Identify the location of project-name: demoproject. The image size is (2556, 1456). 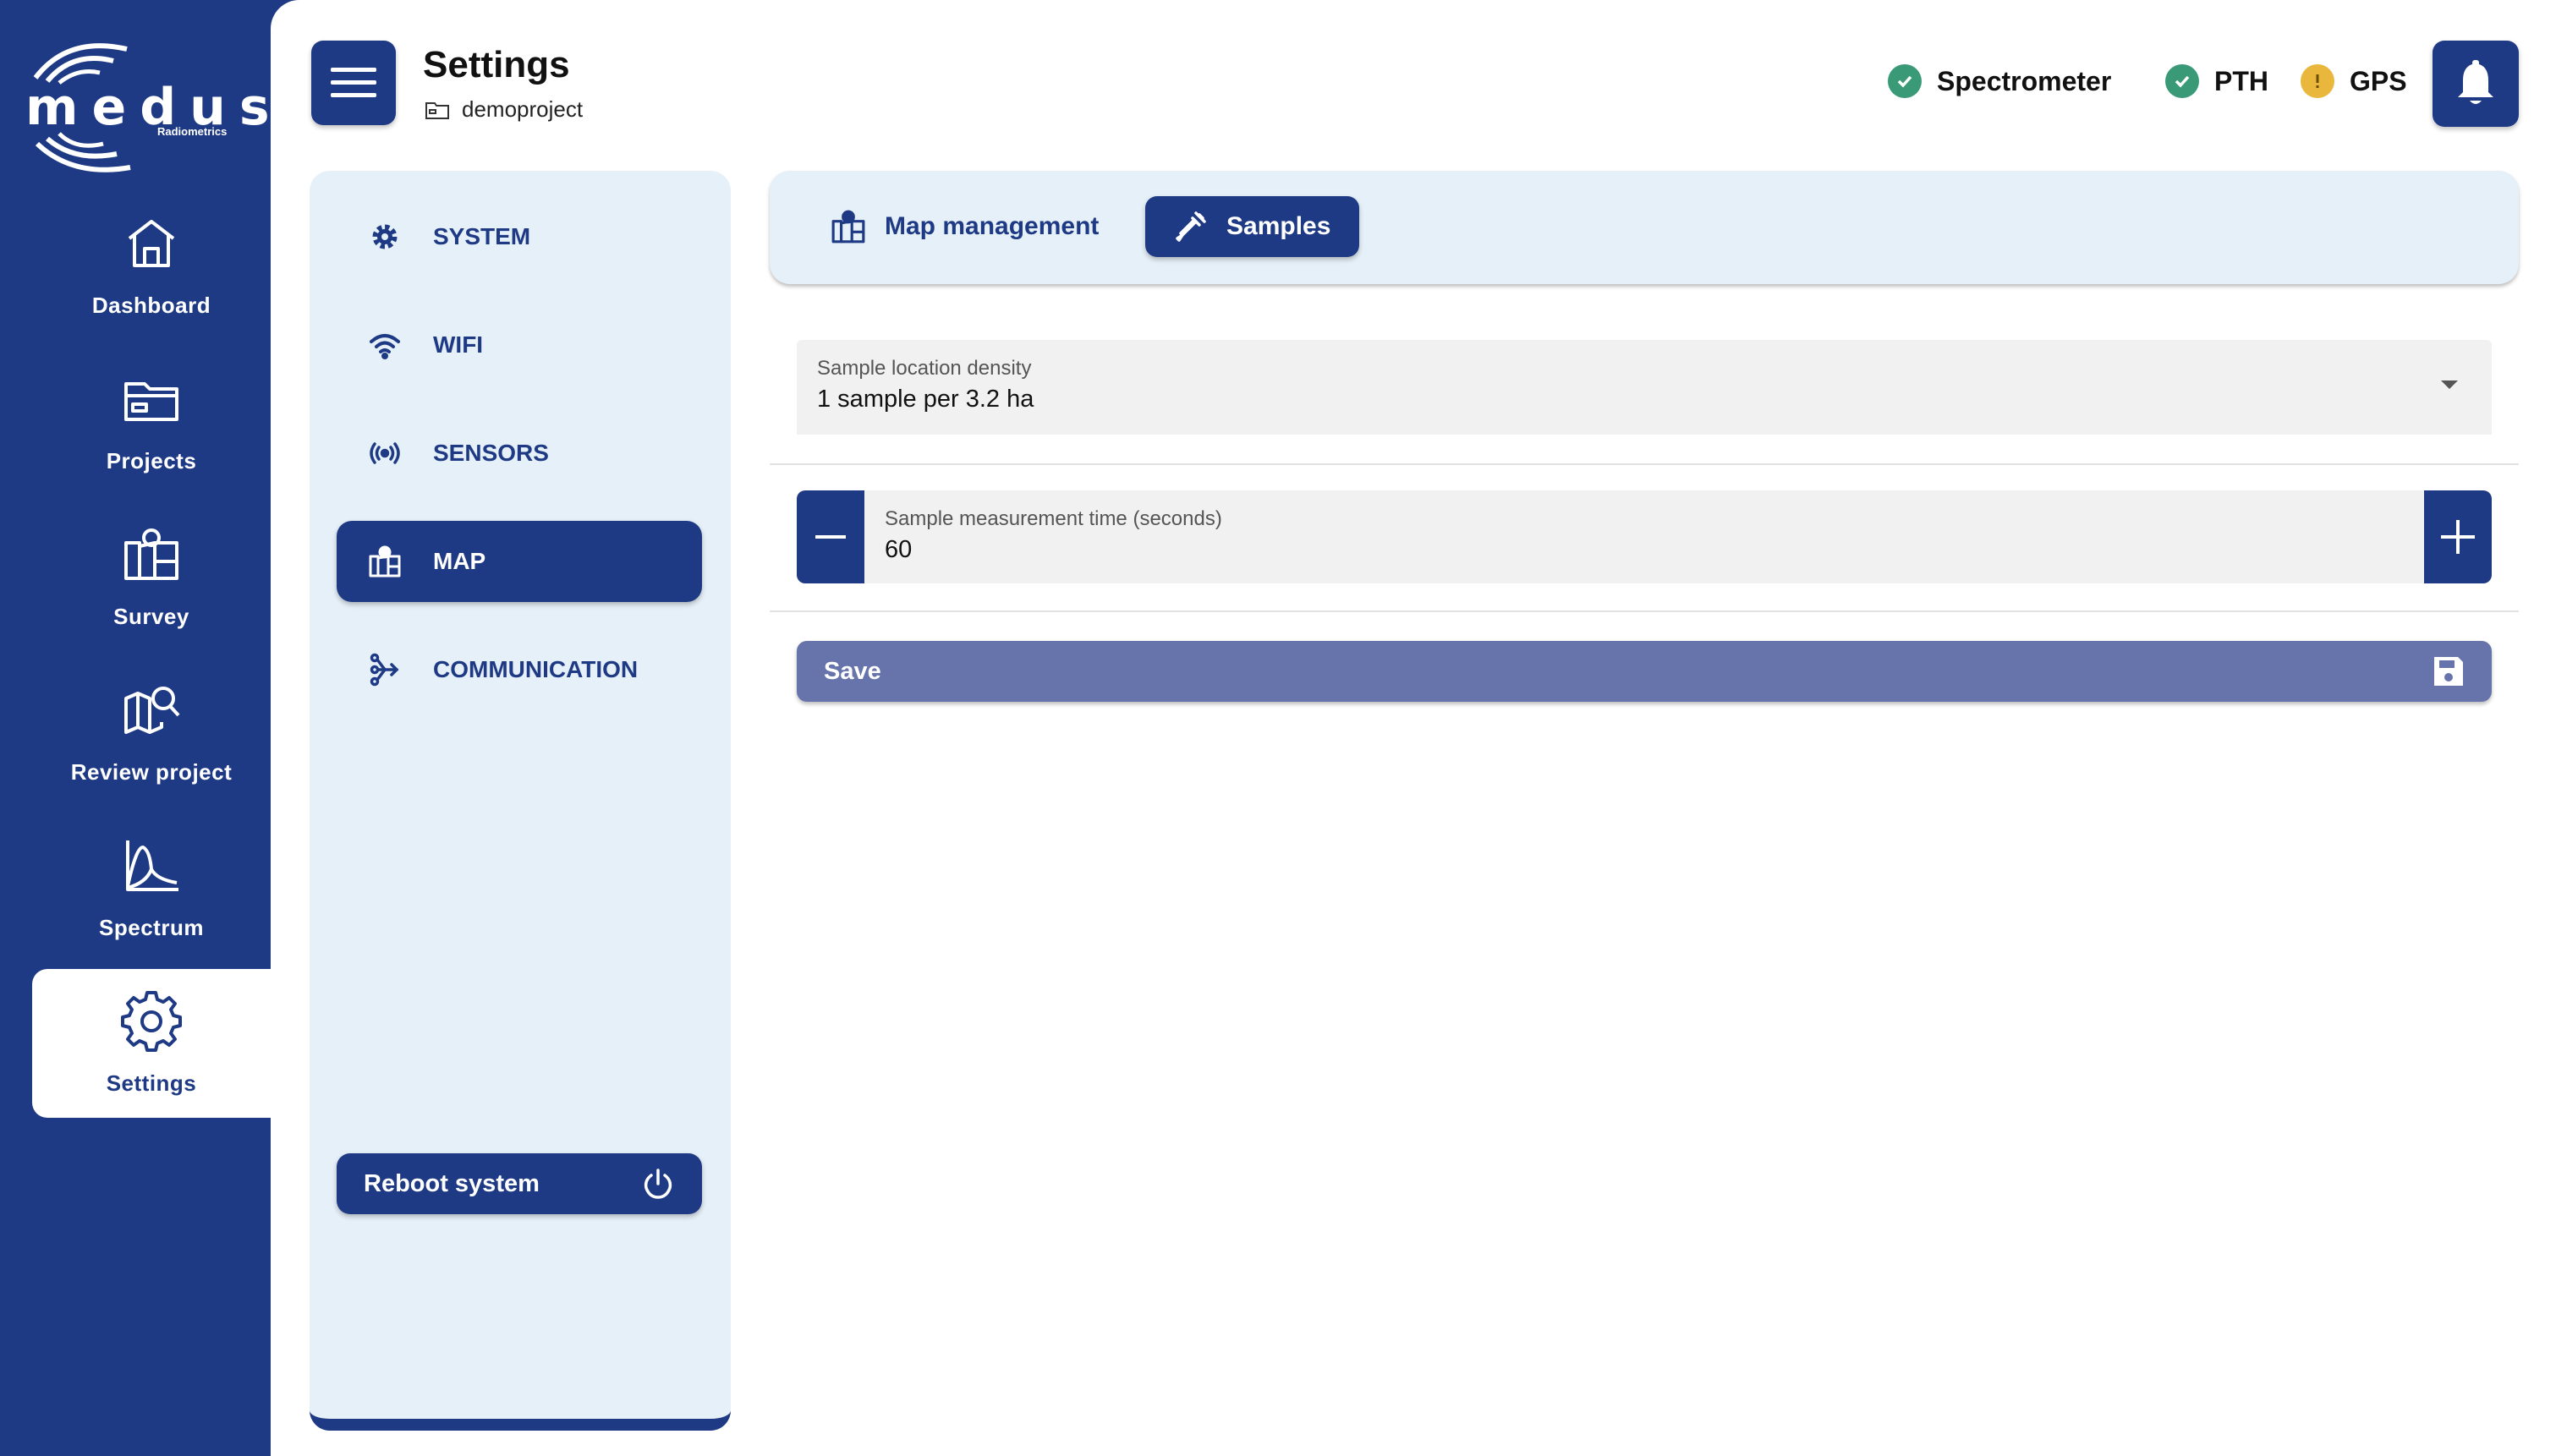
(523, 109).